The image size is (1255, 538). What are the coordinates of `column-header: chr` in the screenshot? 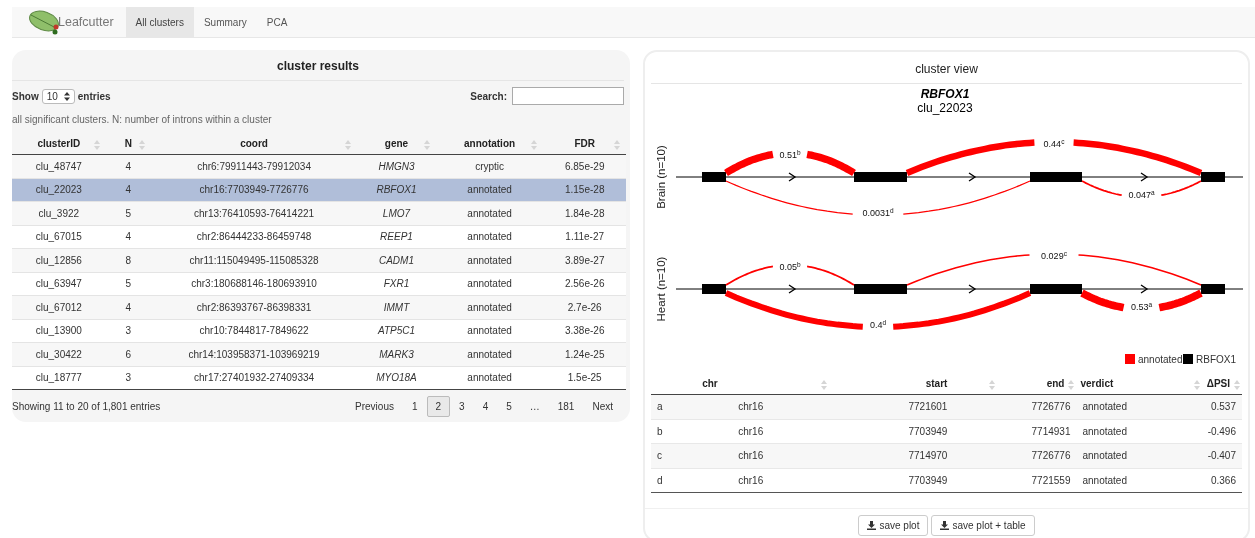 It's located at (759, 384).